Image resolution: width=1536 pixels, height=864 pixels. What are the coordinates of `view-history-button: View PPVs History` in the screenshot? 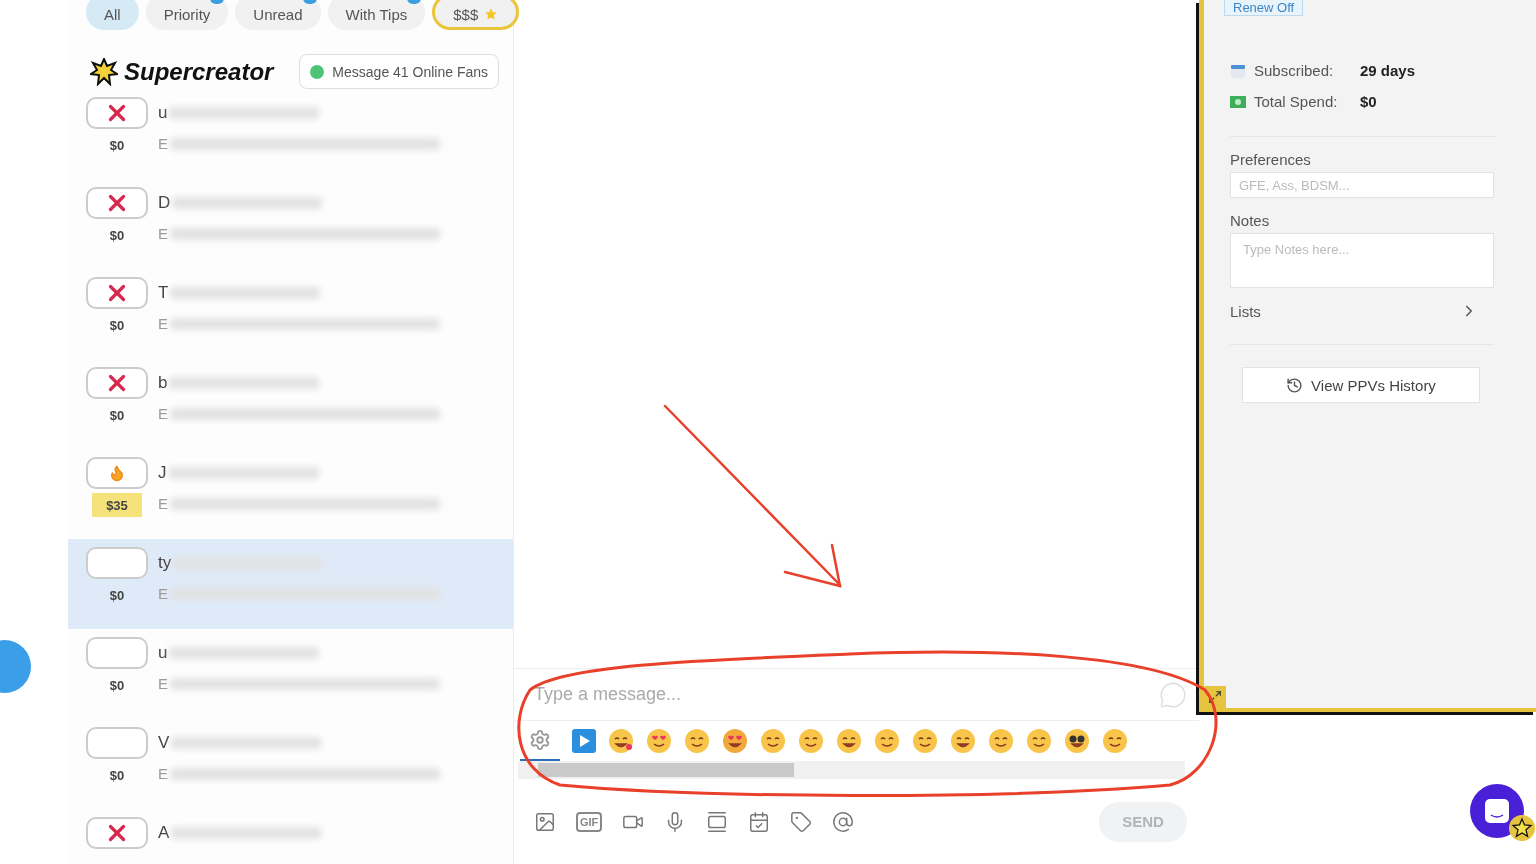 It's located at (1361, 385).